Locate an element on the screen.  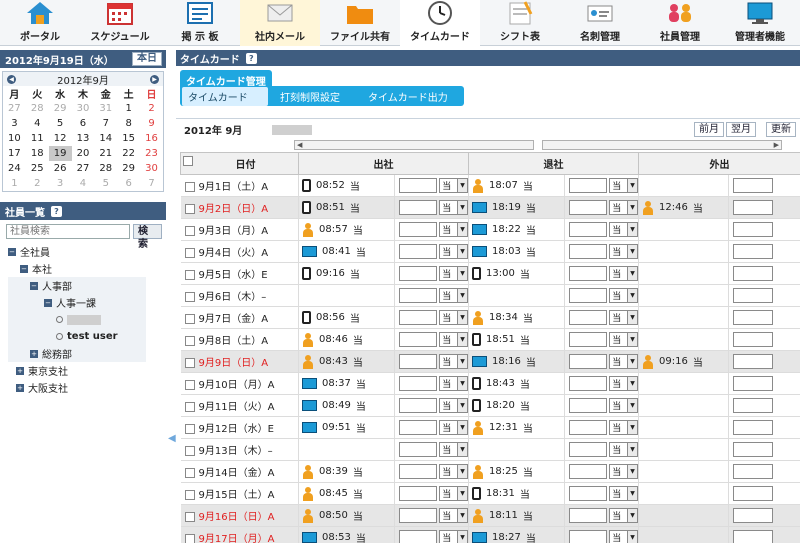
nav-item-people: 社員管理 is located at coordinates (680, 23).